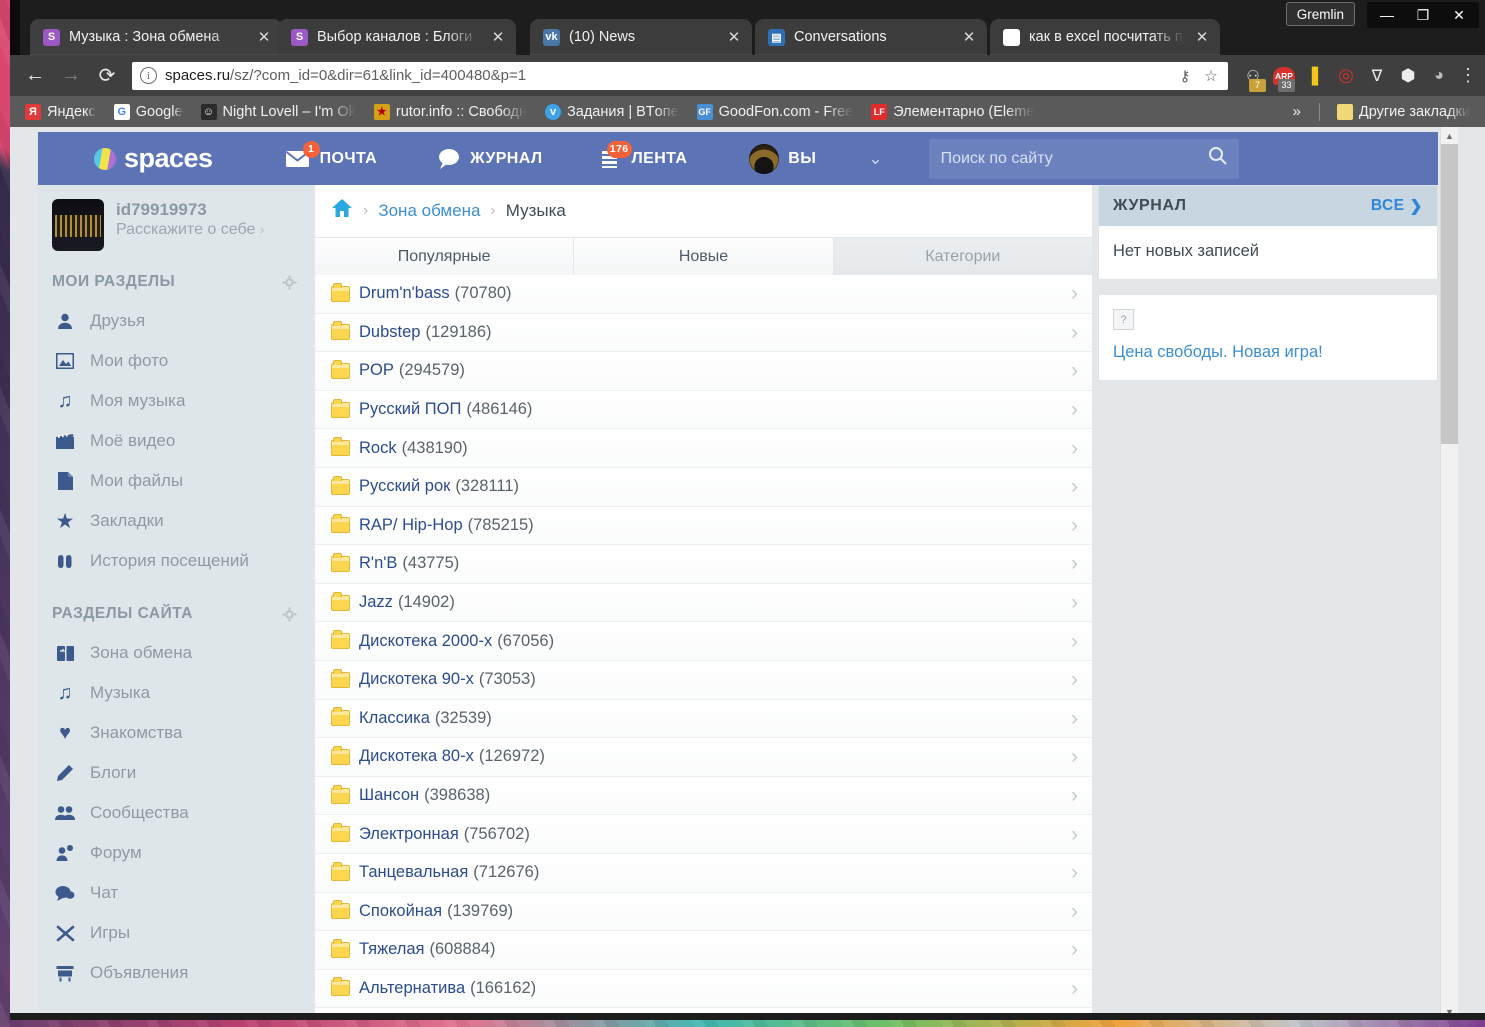  I want to click on folder-row: Русский ПОП (486146) ›, so click(703, 410).